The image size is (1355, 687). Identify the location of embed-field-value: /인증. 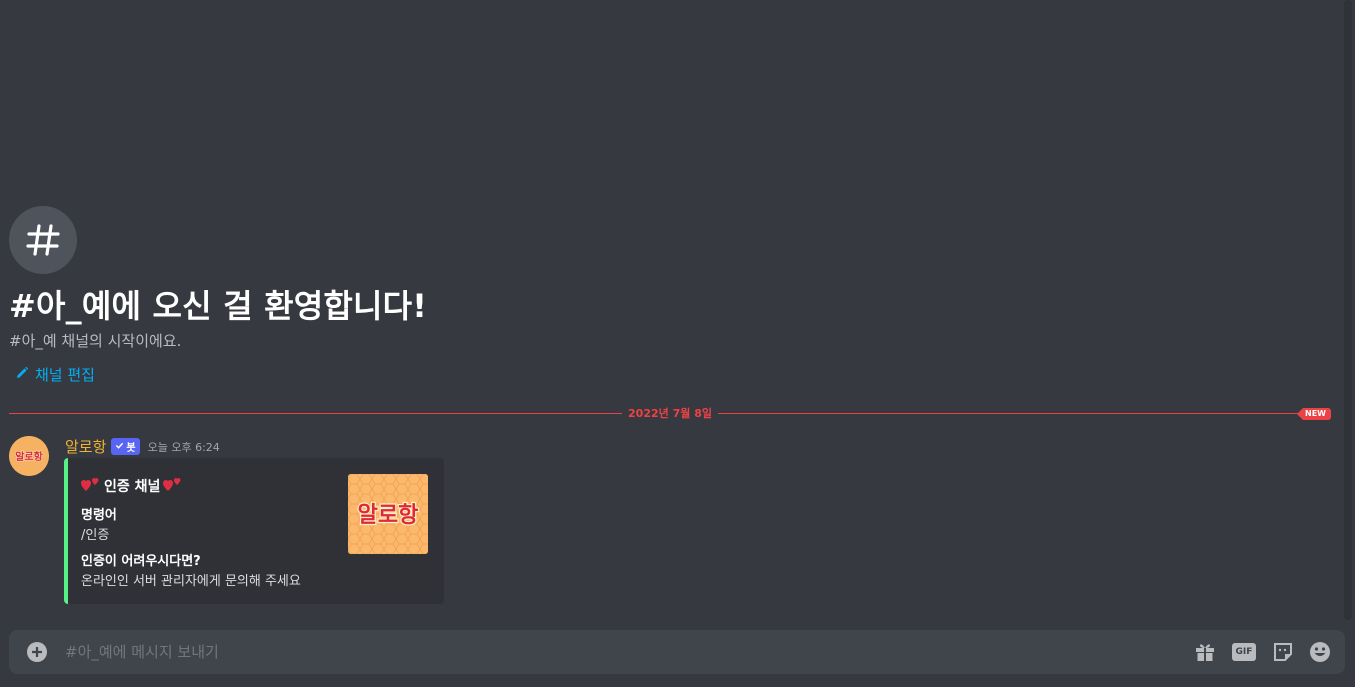
(95, 535).